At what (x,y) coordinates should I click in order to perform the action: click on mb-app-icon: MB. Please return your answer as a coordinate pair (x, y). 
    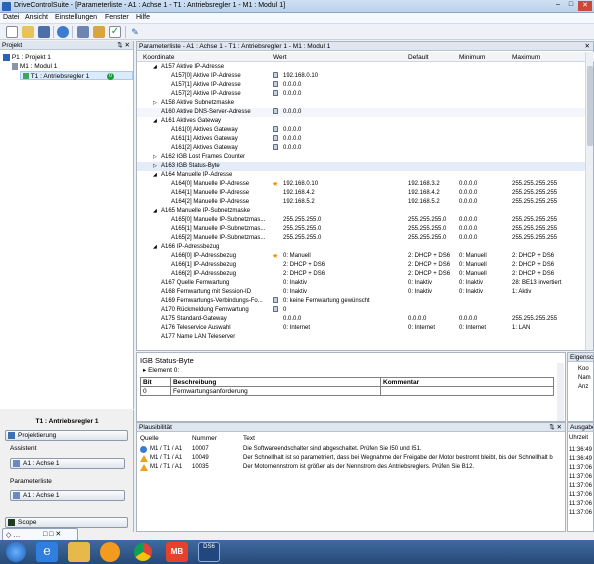
    Looking at the image, I should click on (177, 552).